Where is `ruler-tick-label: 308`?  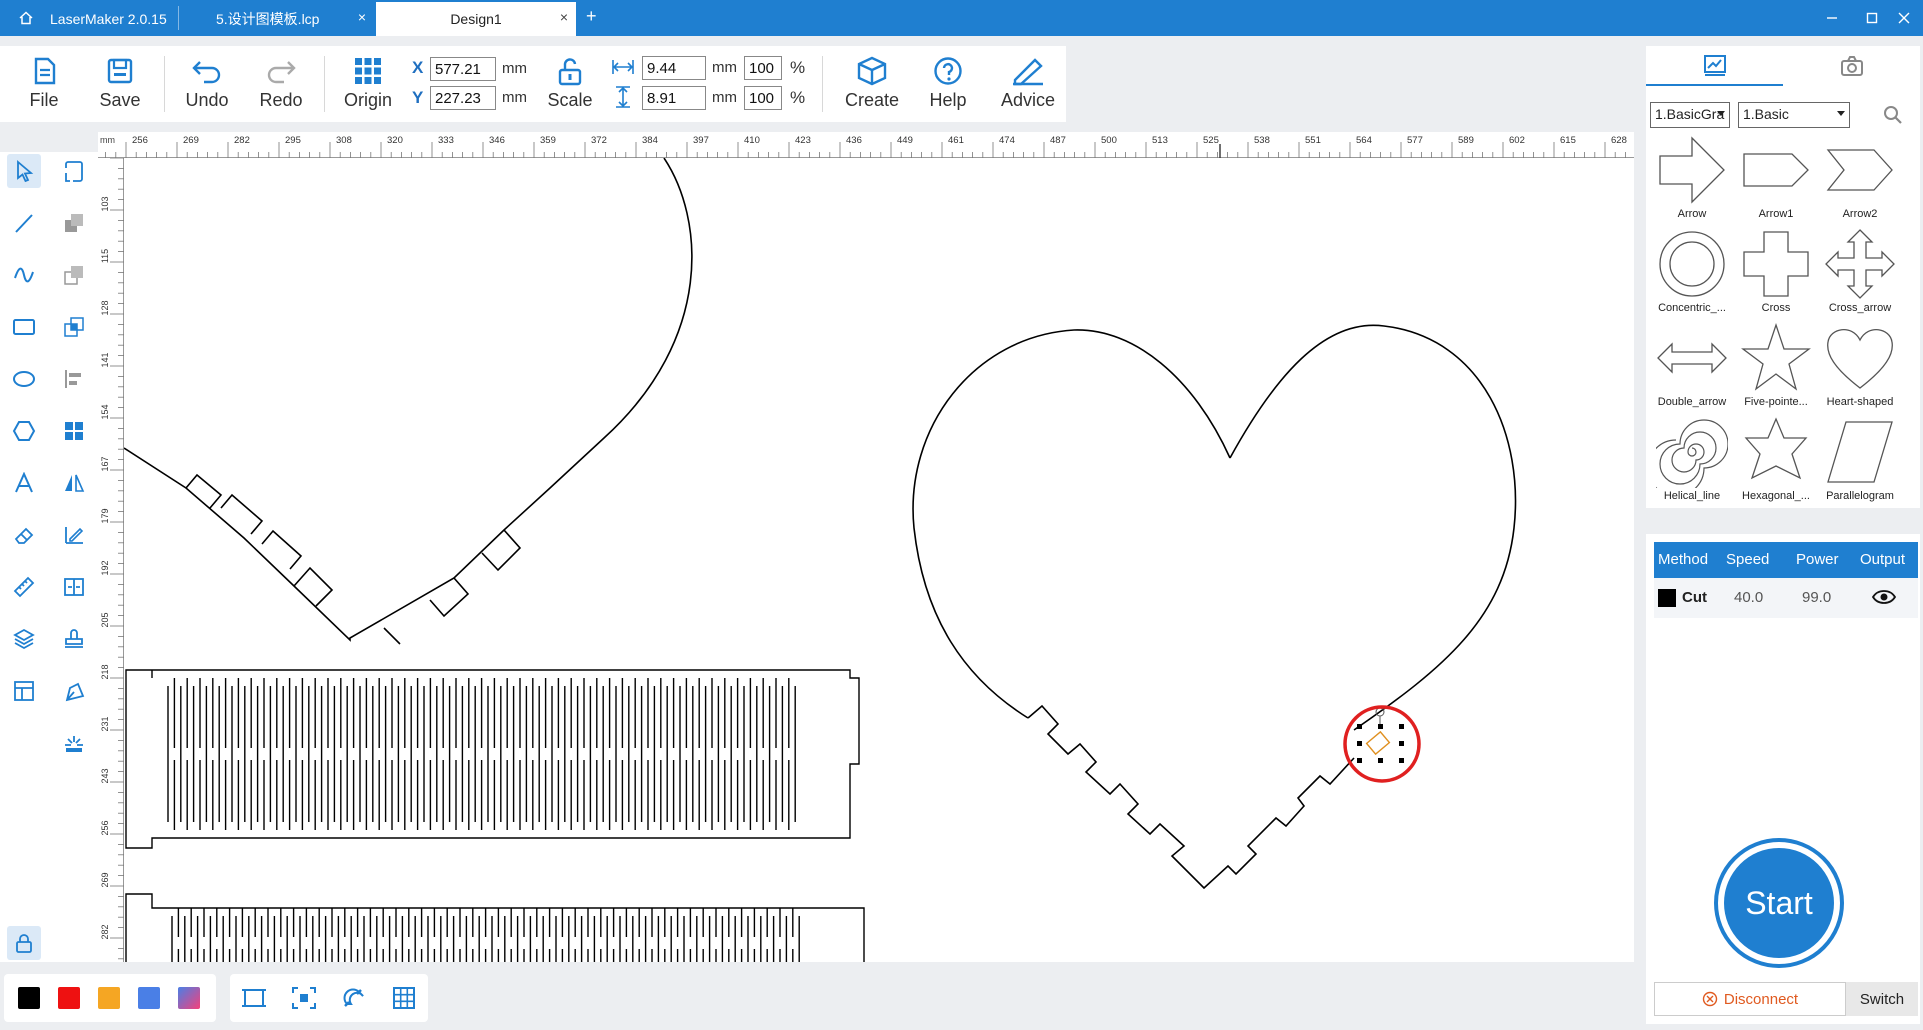
ruler-tick-label: 308 is located at coordinates (344, 140).